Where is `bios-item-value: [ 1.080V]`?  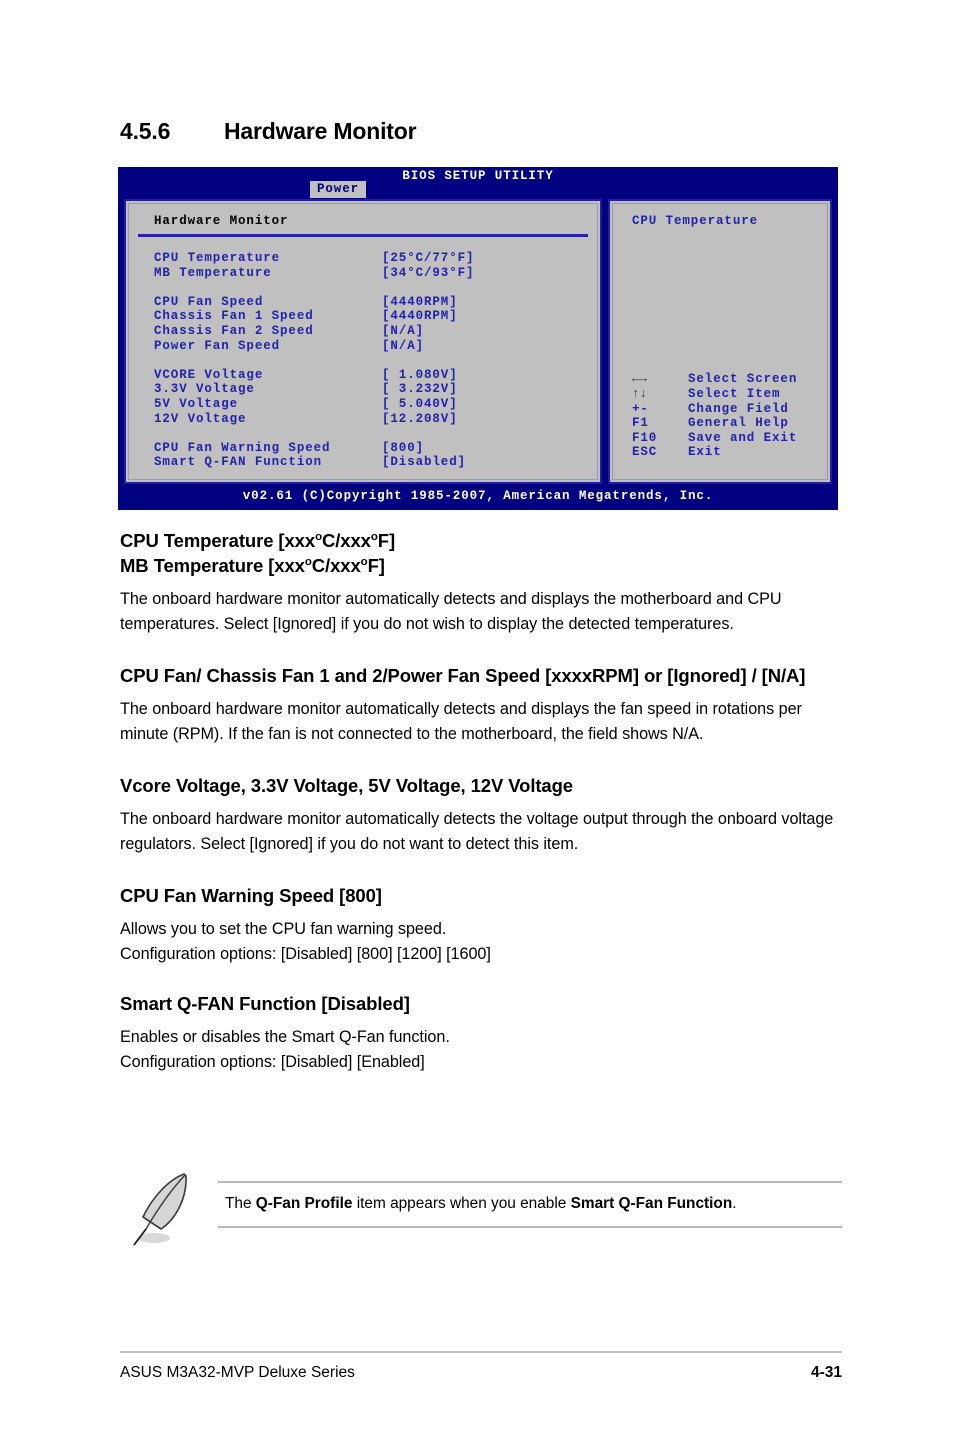
bios-item-value: [ 1.080V] is located at coordinates (420, 374).